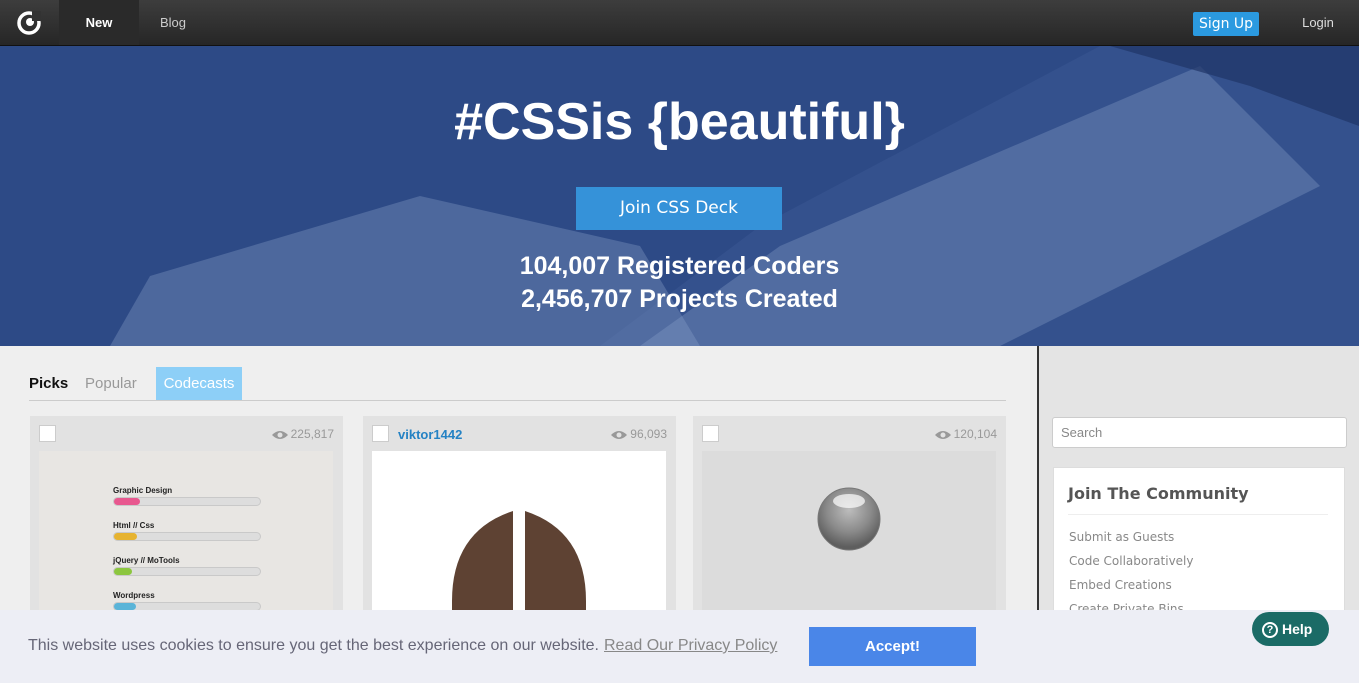 The width and height of the screenshot is (1359, 683). I want to click on tab-popular: Popular, so click(111, 383).